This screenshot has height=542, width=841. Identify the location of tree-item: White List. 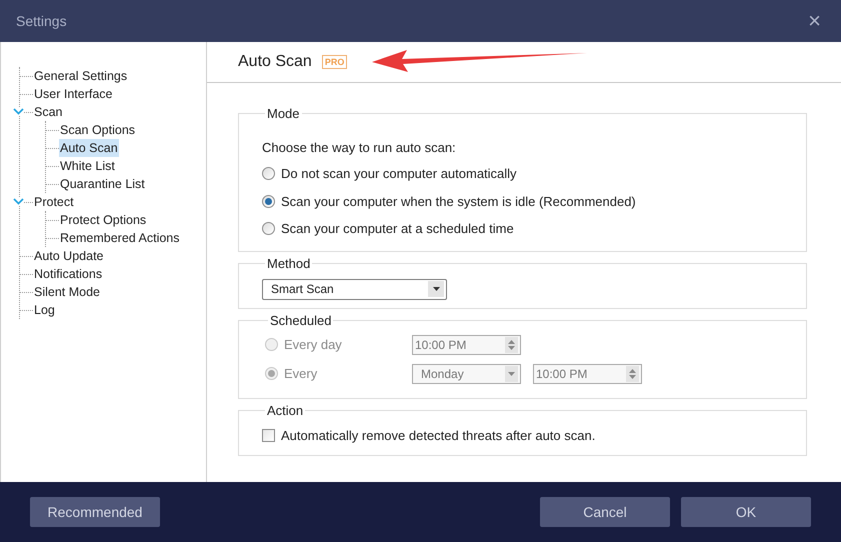
(87, 166).